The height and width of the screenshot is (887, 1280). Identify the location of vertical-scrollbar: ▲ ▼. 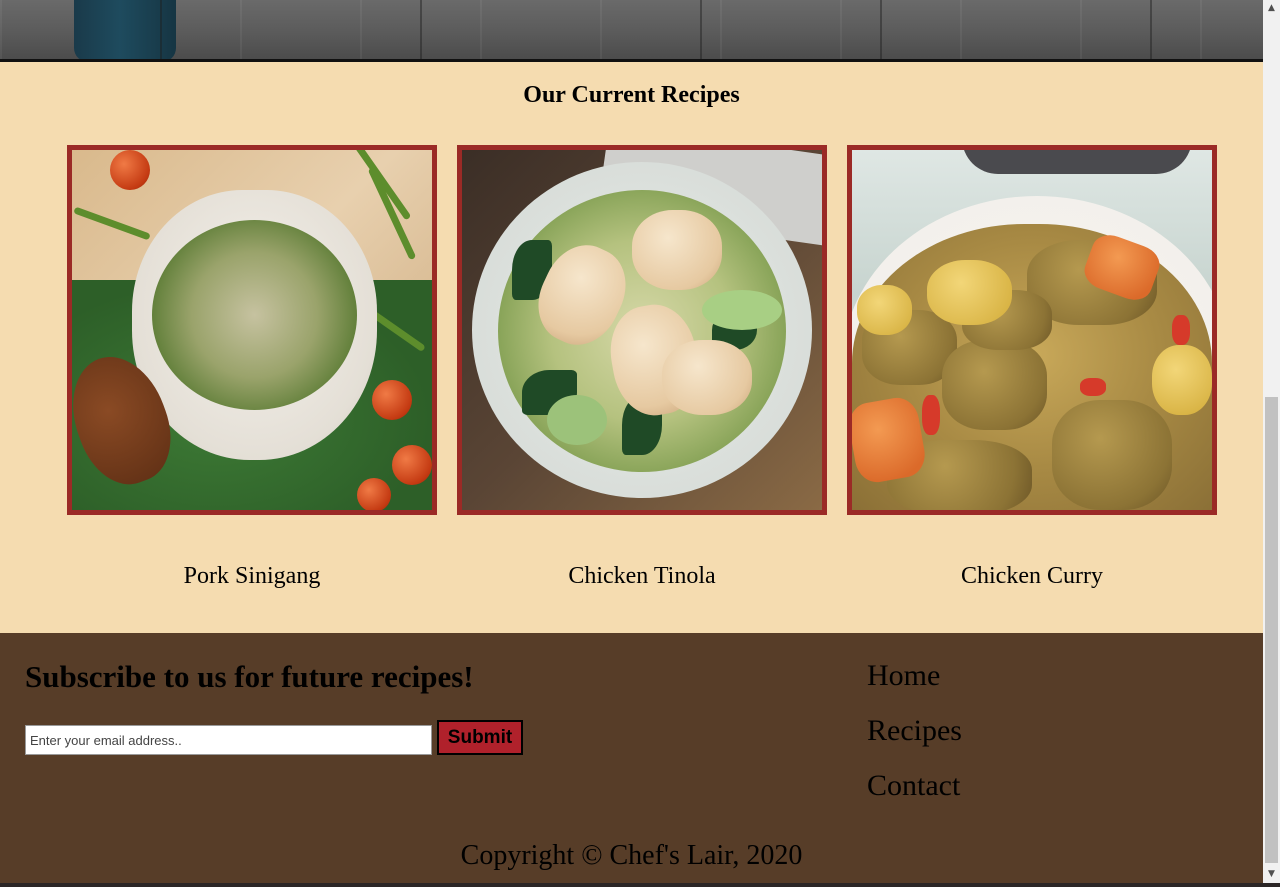
(1271, 441).